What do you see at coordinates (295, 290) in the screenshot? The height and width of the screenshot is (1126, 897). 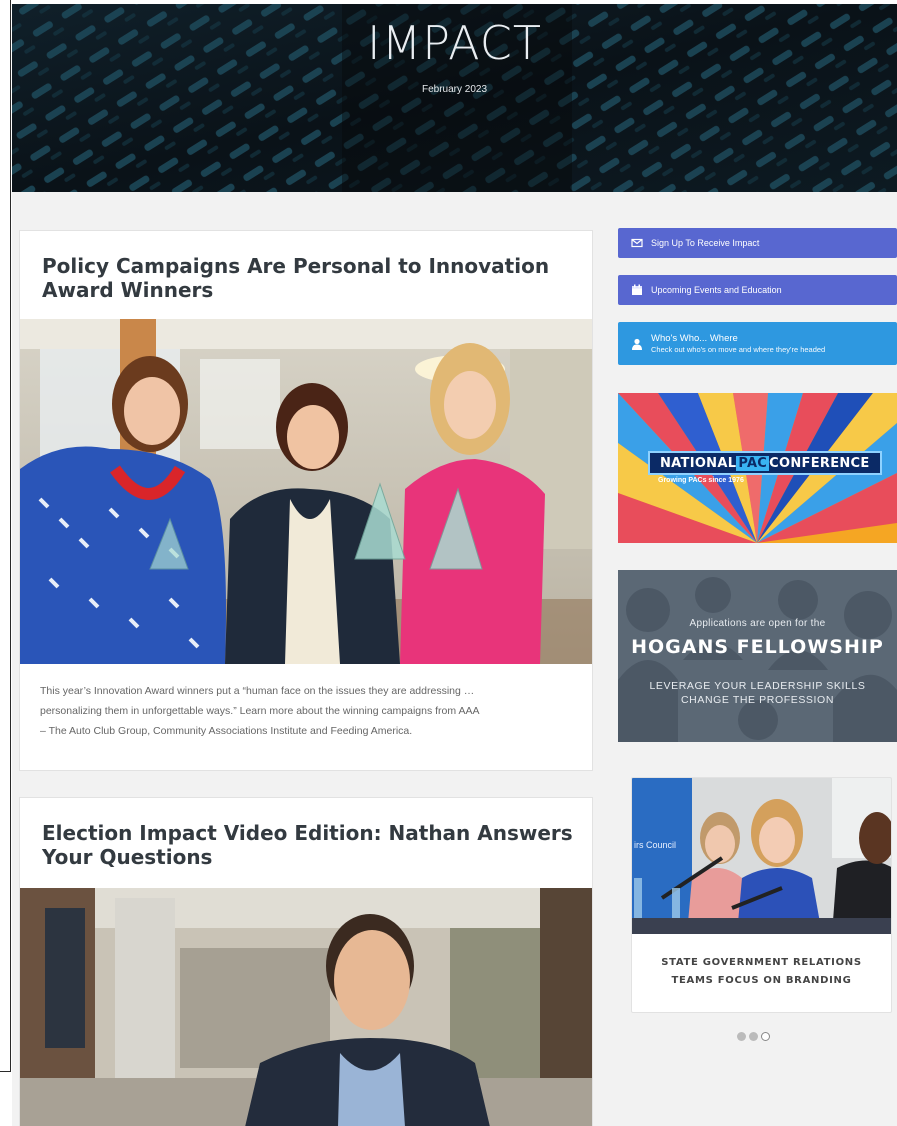 I see `article-title-line: Award Winners` at bounding box center [295, 290].